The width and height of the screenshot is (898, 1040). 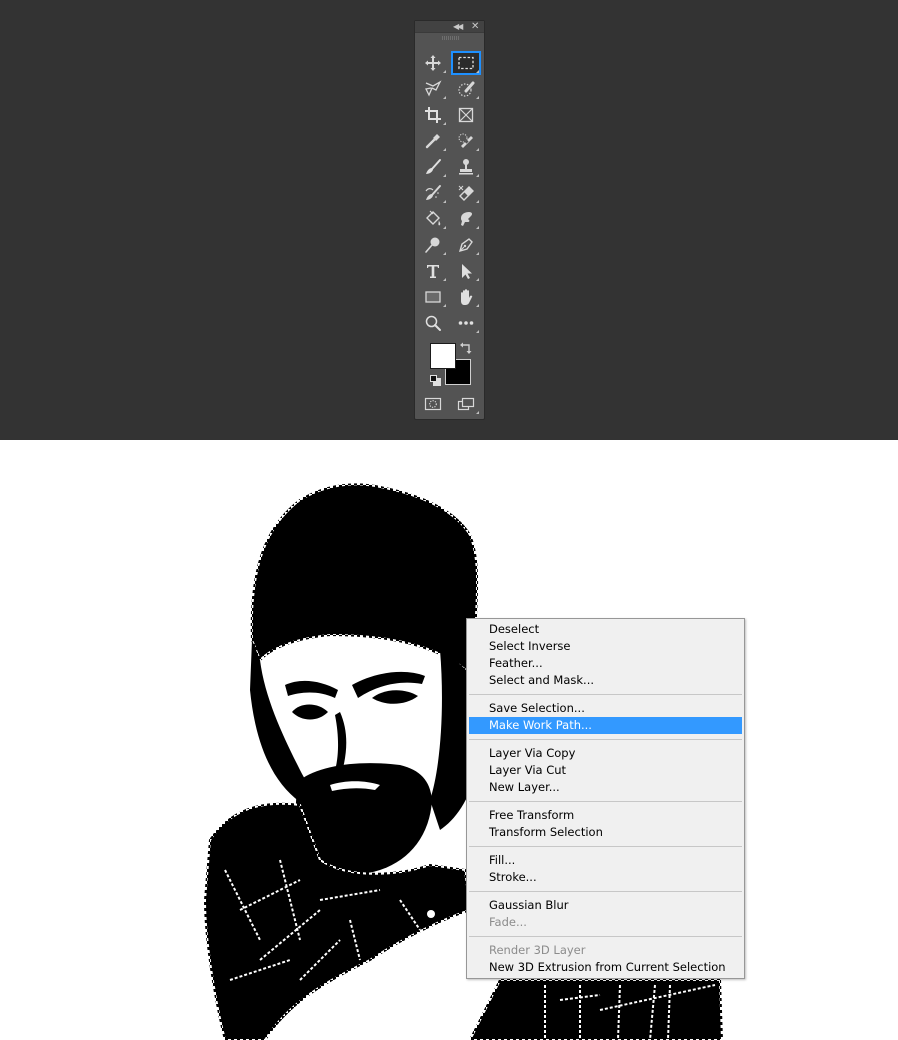 I want to click on tools-panel: ◀◀ ✕, so click(x=449, y=220).